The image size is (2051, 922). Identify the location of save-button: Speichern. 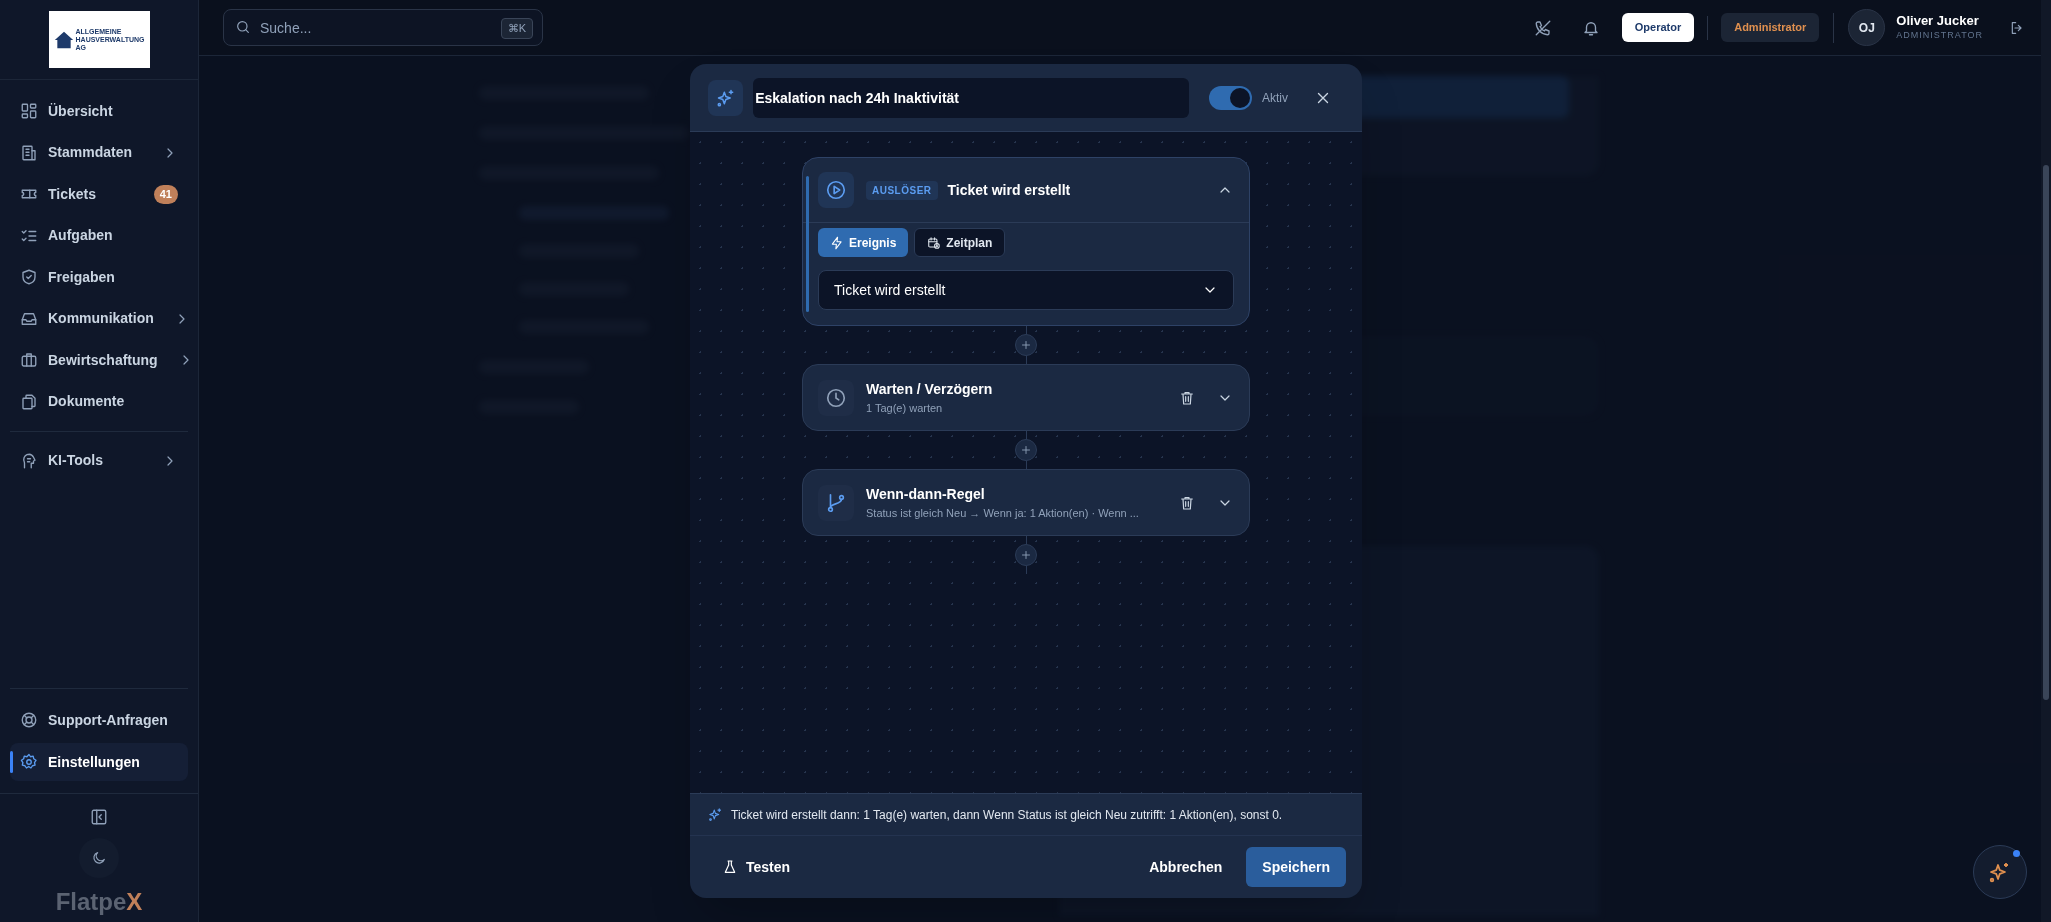
(1296, 867).